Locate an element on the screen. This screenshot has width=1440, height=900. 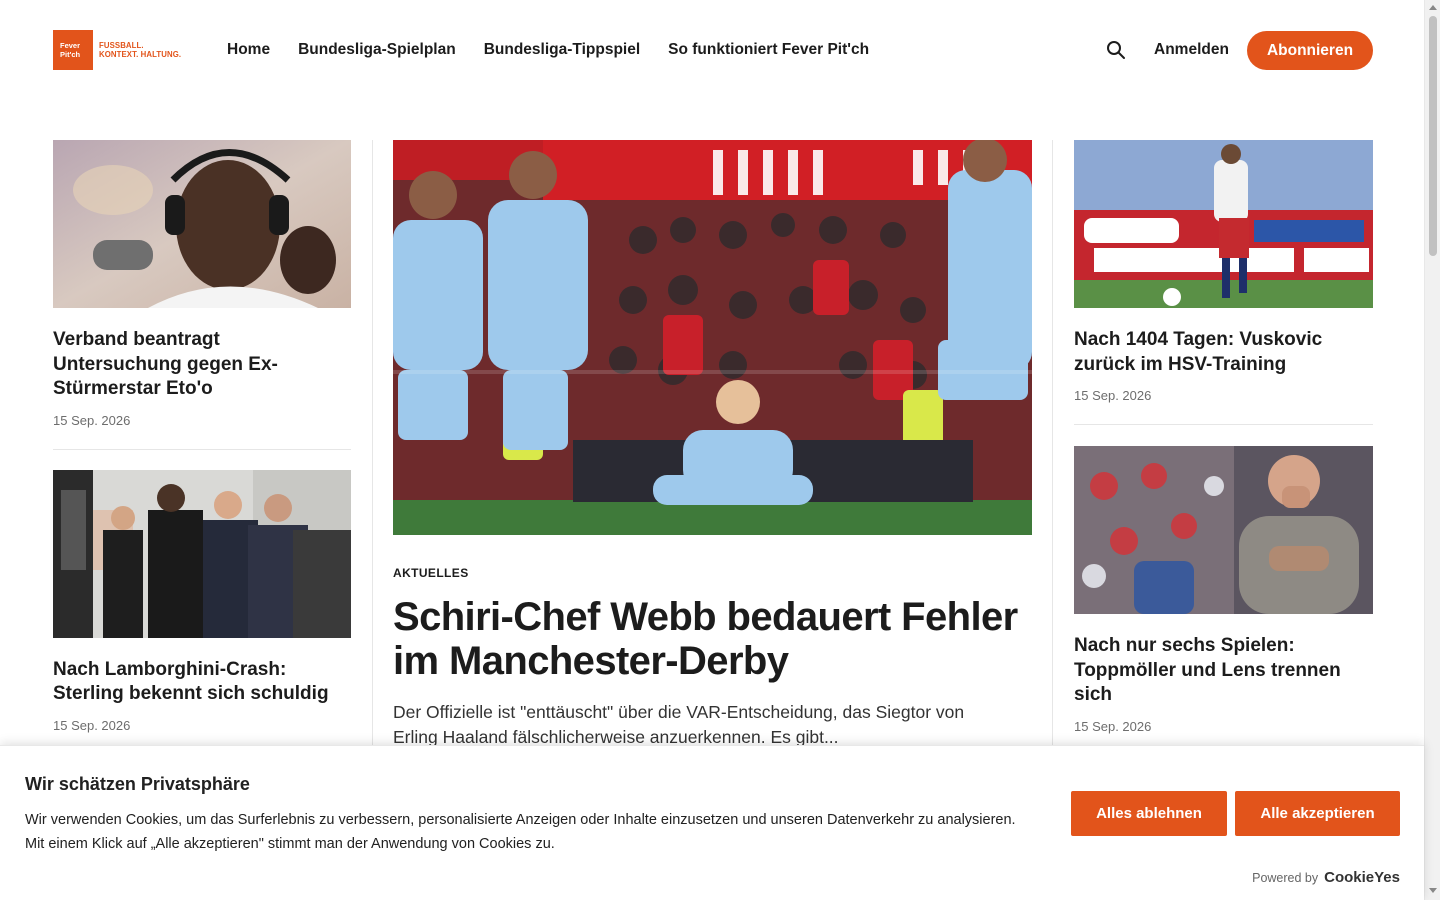
subscribe-button: Abonnieren is located at coordinates (1310, 50).